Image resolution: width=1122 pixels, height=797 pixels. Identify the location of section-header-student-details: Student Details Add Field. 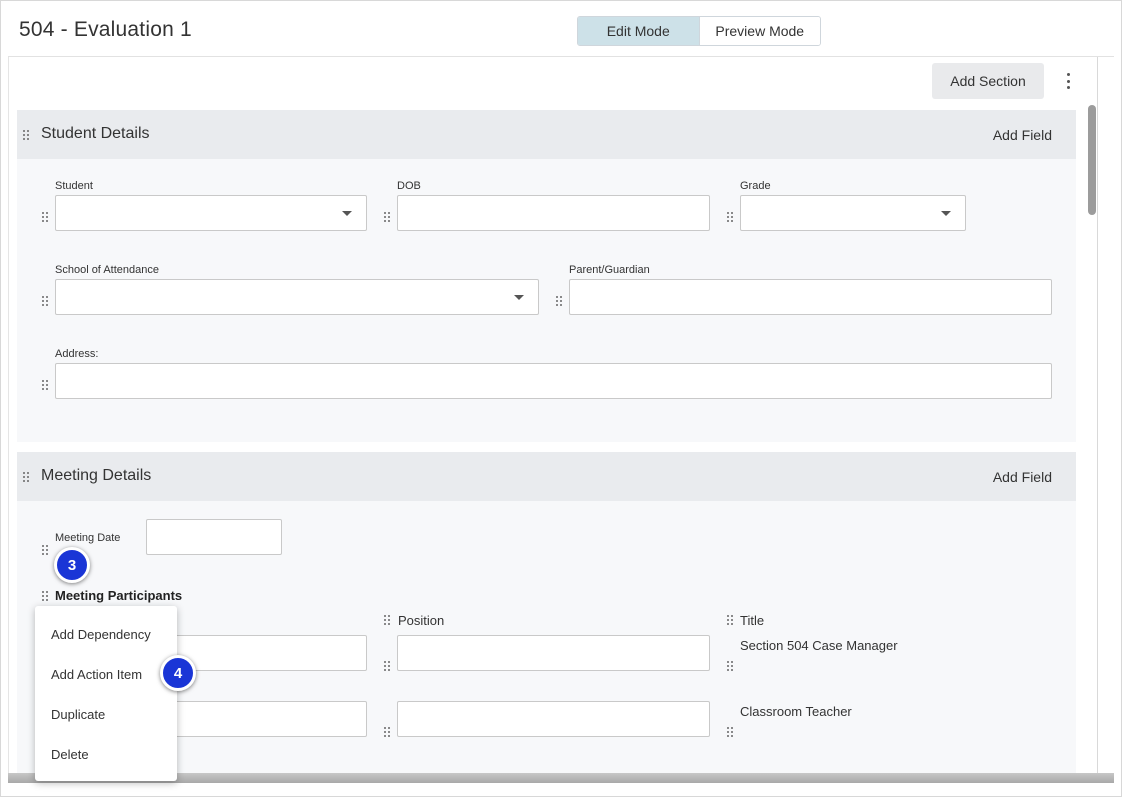
(546, 134).